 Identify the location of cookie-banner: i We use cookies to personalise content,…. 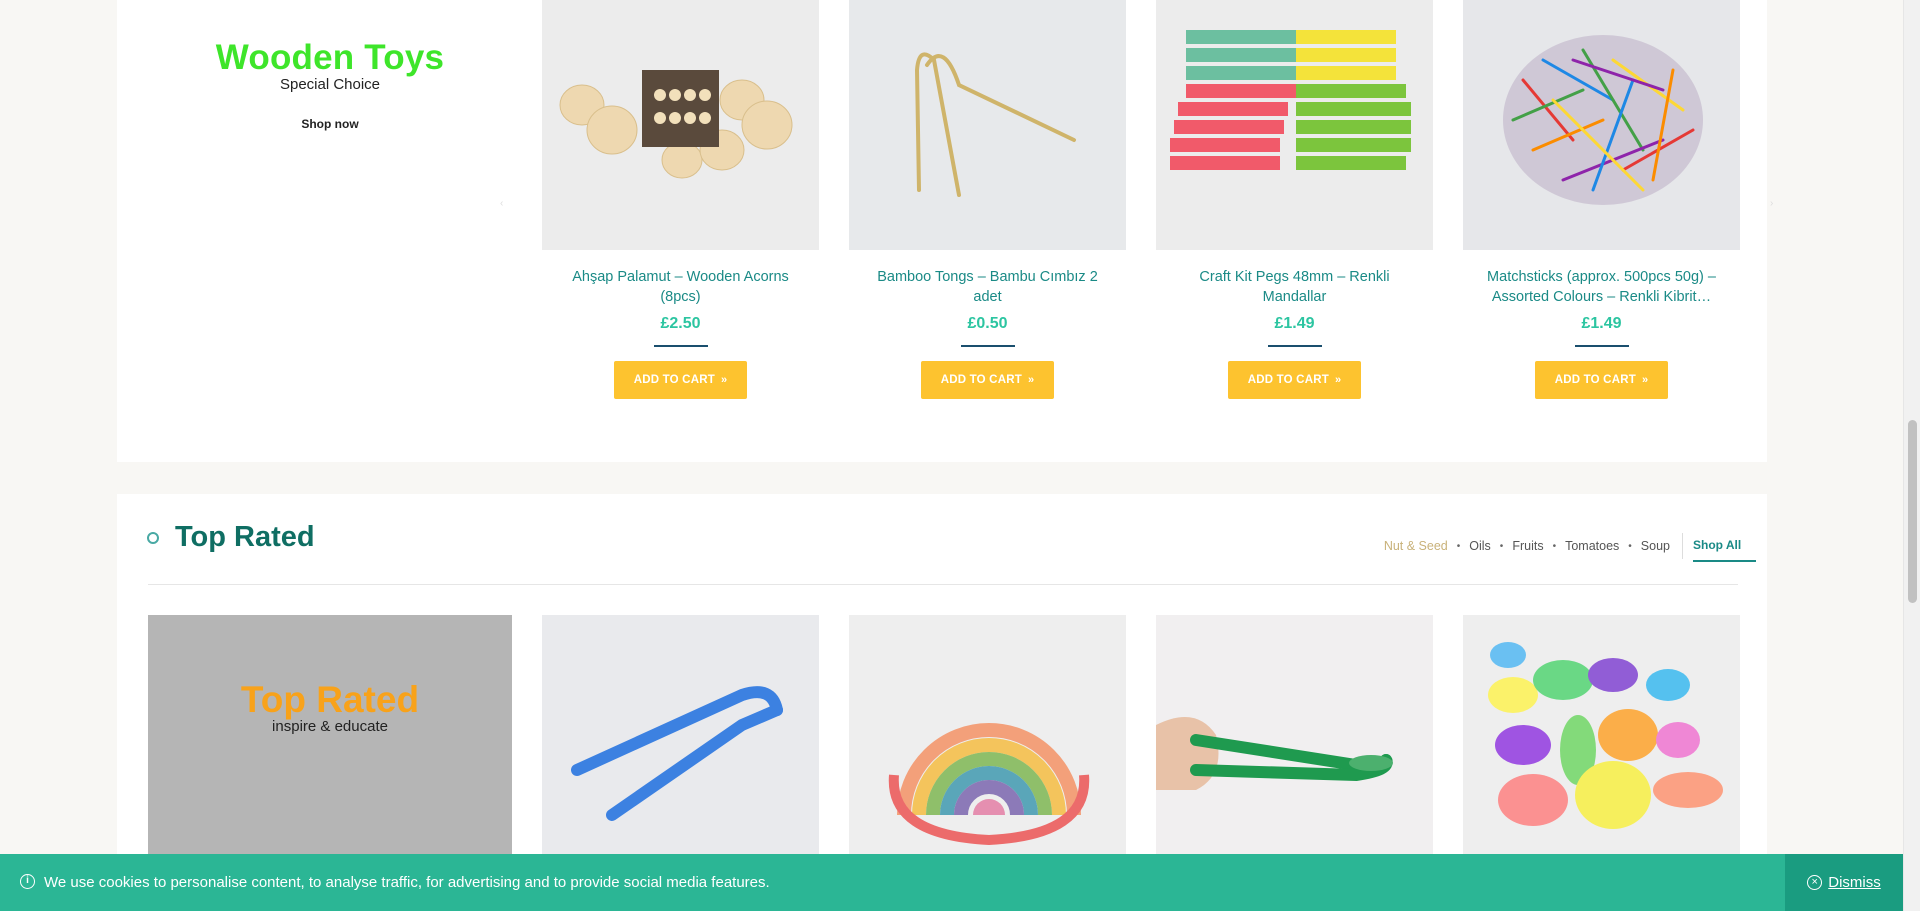
(951, 882).